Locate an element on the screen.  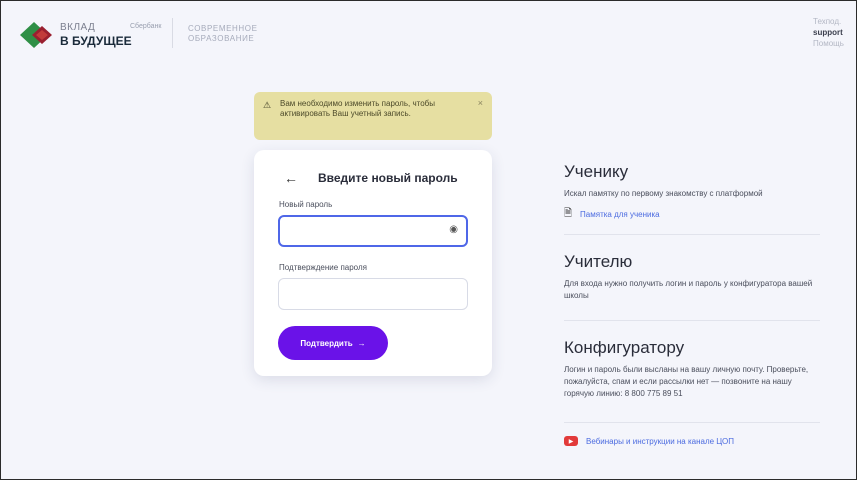
document-icon: 🗎 is located at coordinates (568, 213).